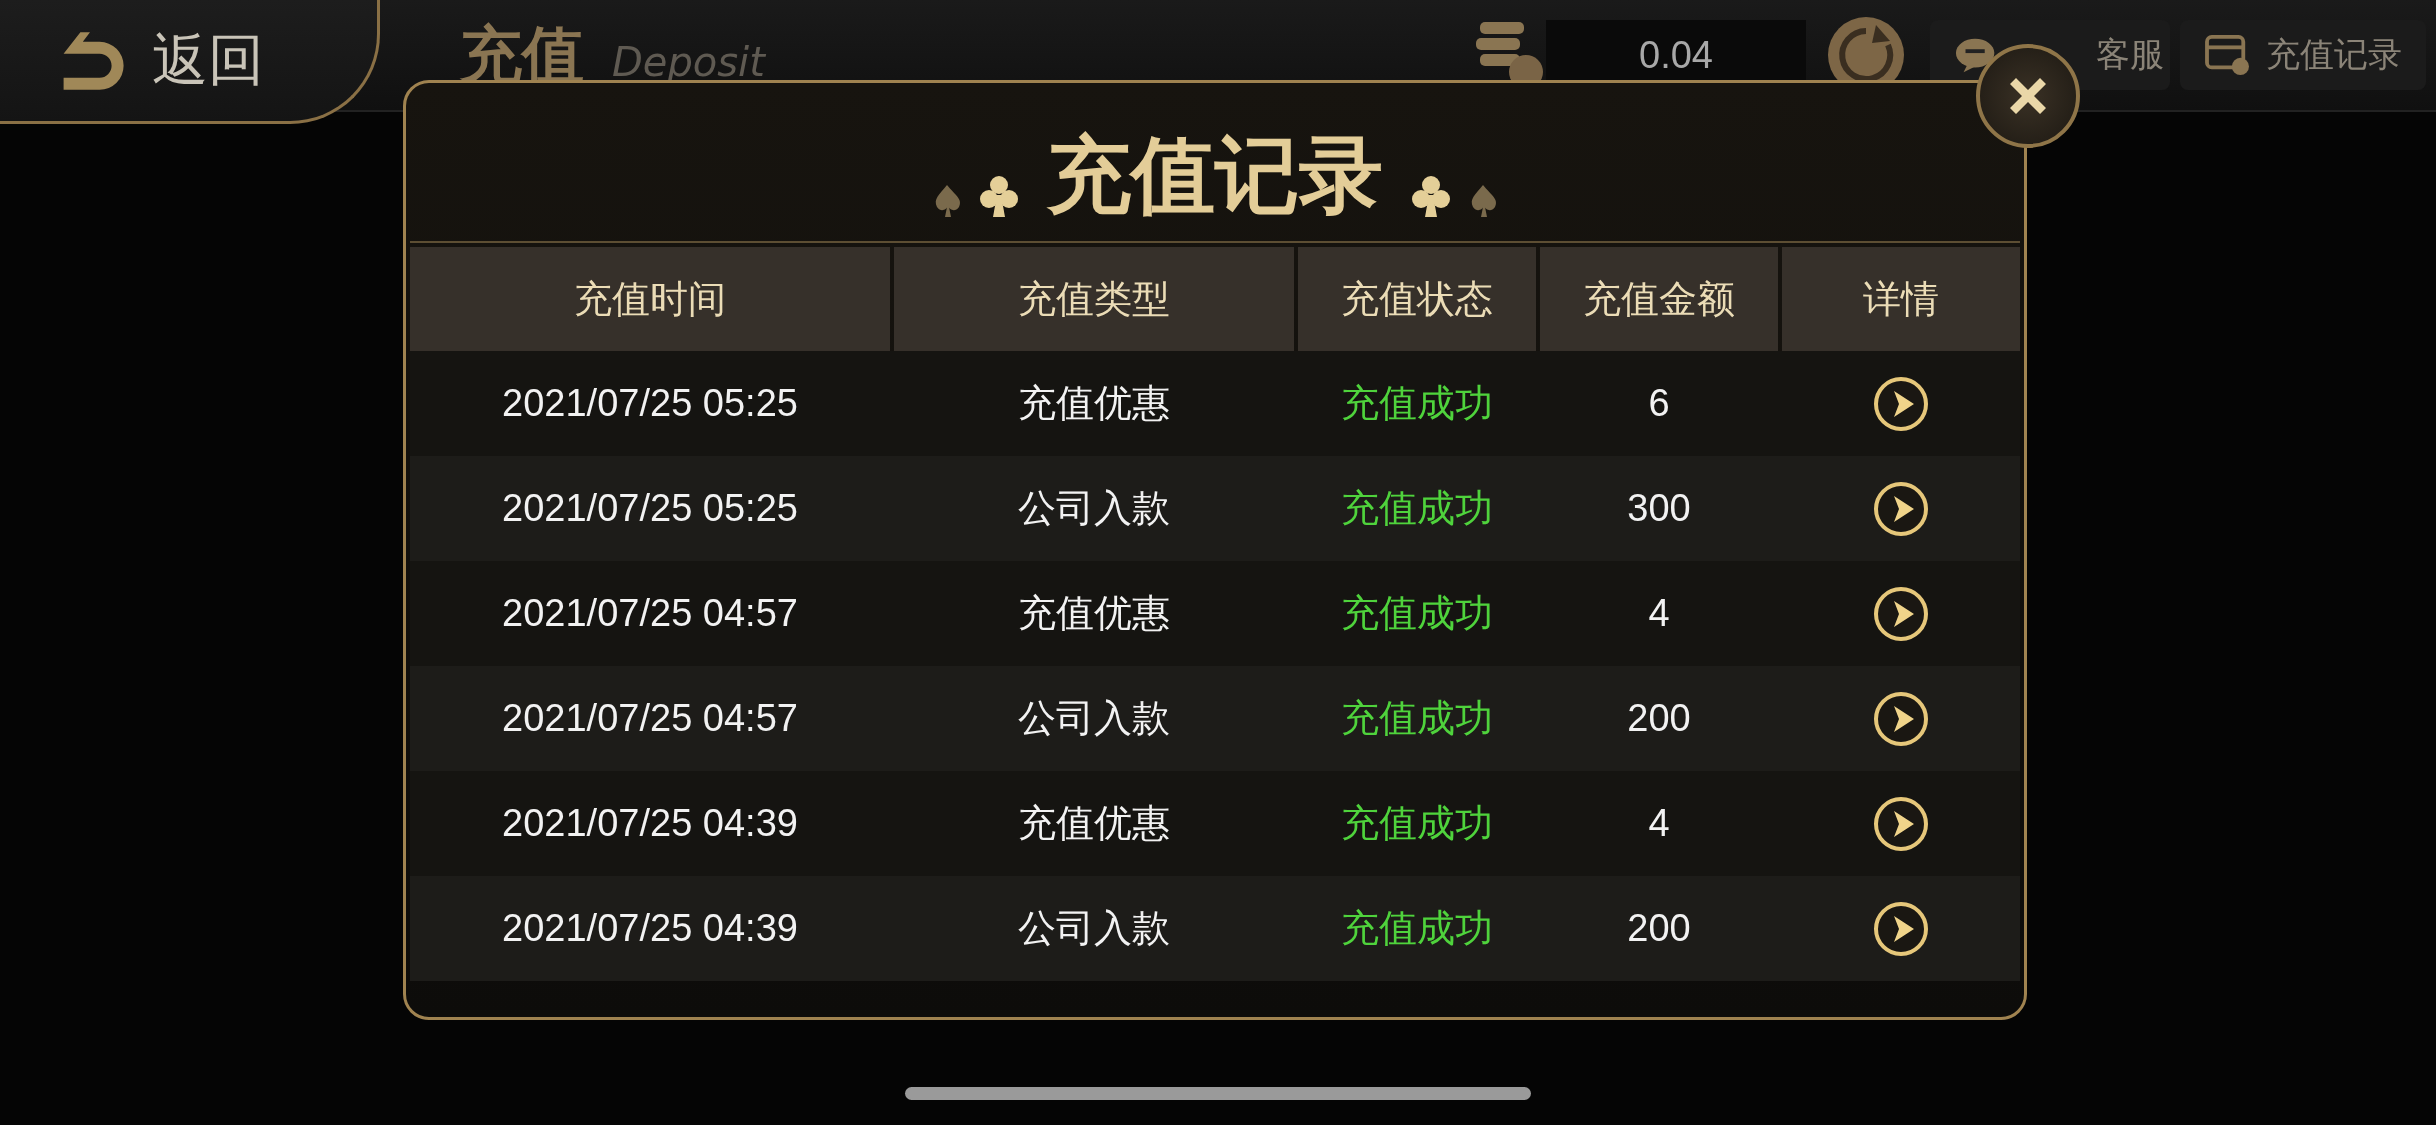 The width and height of the screenshot is (2436, 1125). Describe the element at coordinates (650, 299) in the screenshot. I see `column-header: 充值时间` at that location.